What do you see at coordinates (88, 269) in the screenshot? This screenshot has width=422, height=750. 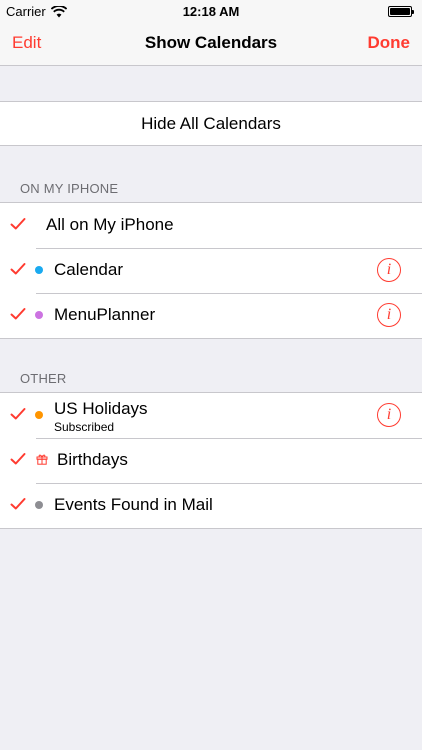 I see `row-label: Calendar` at bounding box center [88, 269].